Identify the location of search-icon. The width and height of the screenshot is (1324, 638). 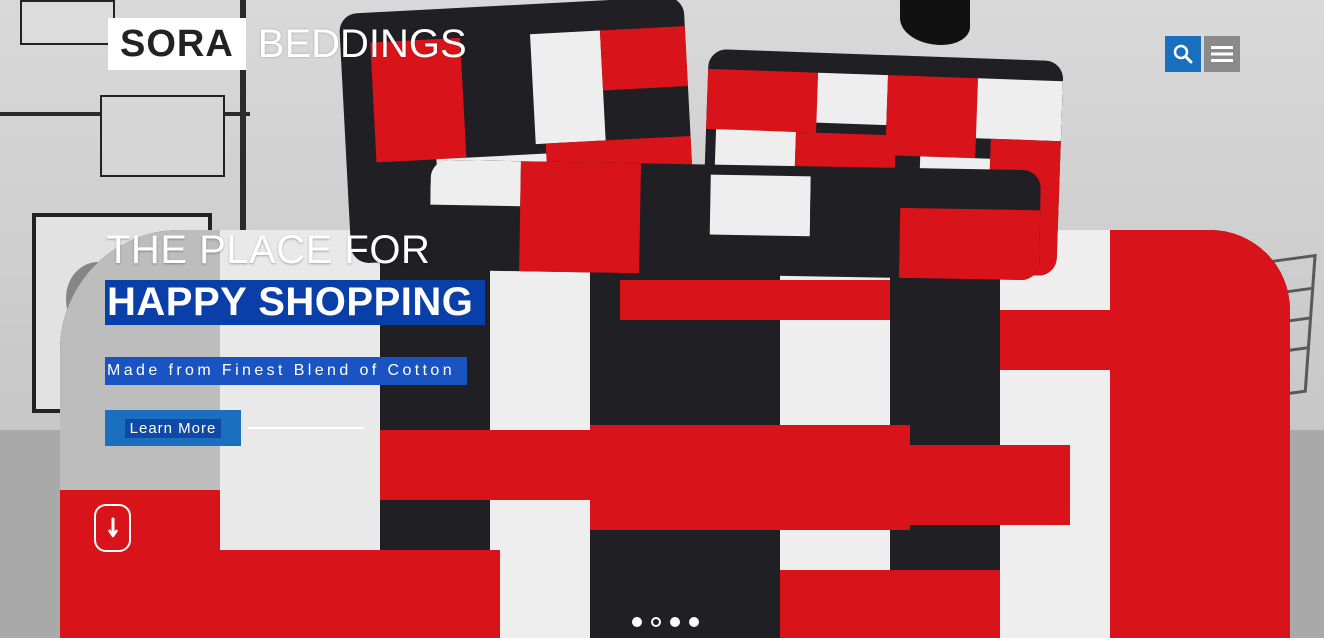
(1183, 54).